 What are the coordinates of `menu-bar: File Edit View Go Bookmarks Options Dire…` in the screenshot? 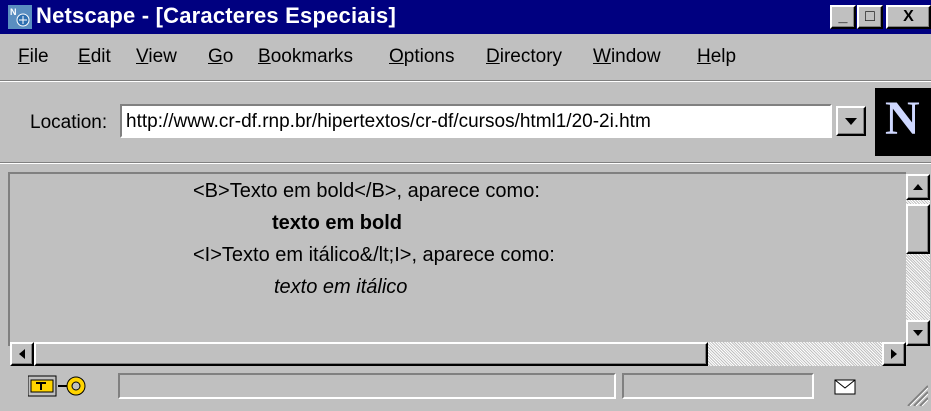 It's located at (465, 55).